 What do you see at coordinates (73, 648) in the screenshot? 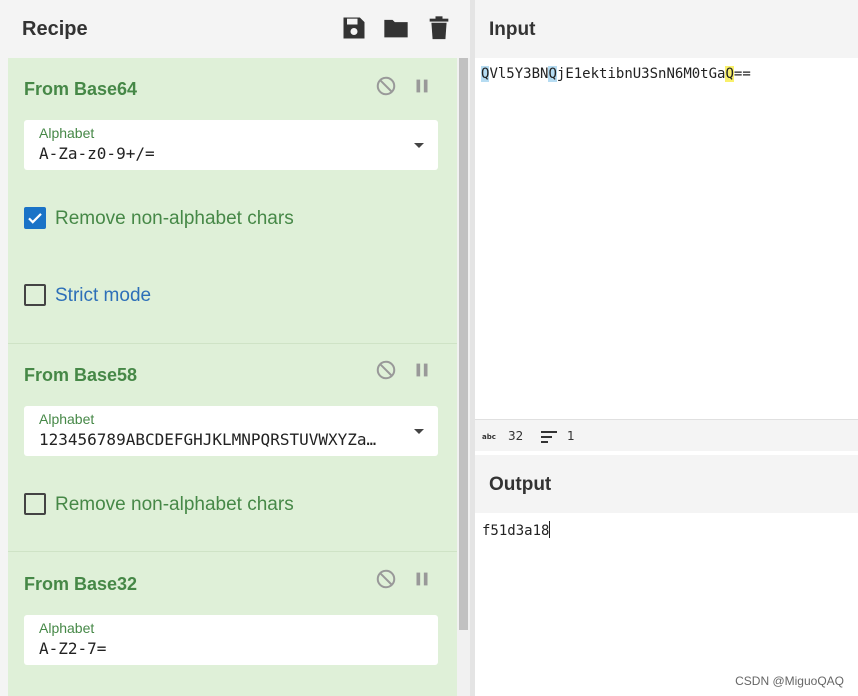
I see `alphabet-value: A-Z2-7=` at bounding box center [73, 648].